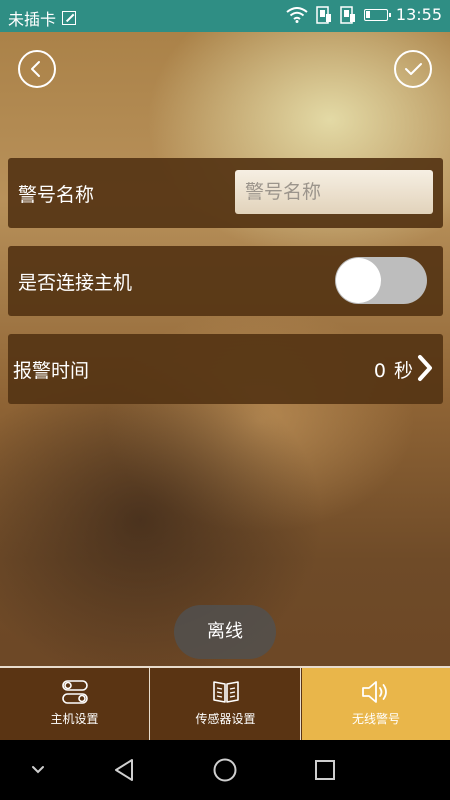  I want to click on speaker-icon, so click(374, 692).